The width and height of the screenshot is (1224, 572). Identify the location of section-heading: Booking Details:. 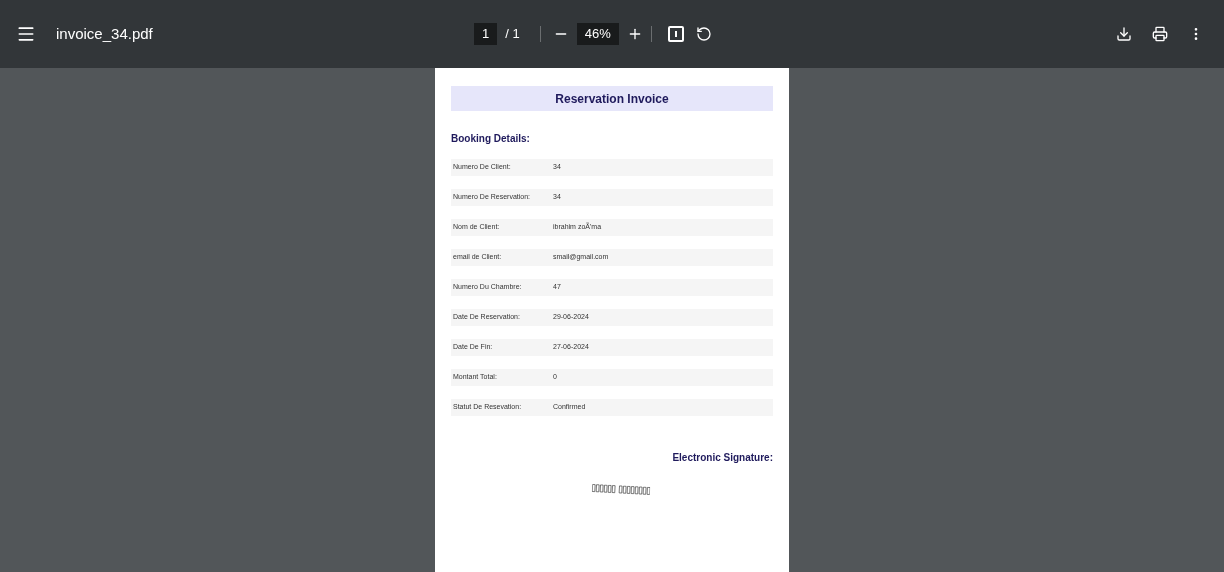
(491, 139).